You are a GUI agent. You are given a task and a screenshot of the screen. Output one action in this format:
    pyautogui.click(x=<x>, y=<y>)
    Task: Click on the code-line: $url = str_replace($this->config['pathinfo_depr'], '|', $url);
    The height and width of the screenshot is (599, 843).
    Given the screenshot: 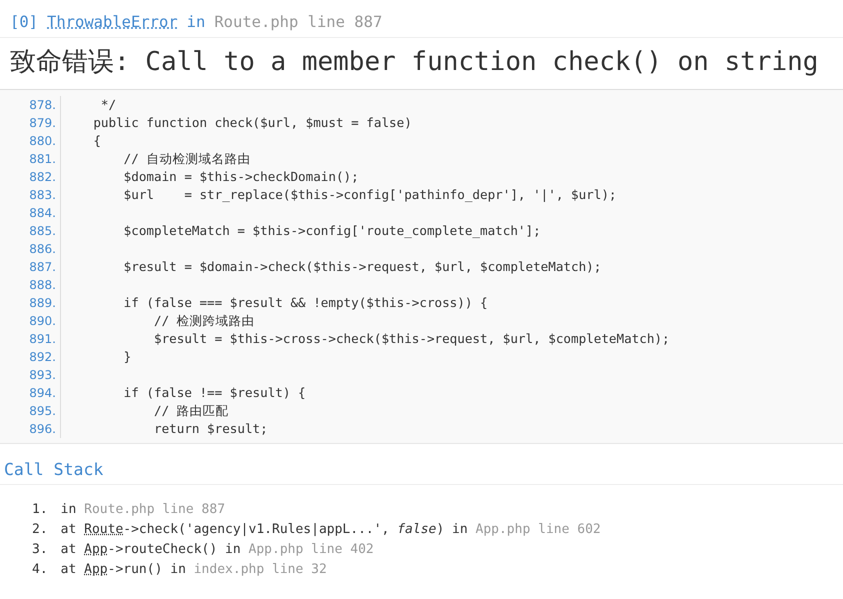 What is the action you would take?
    pyautogui.click(x=369, y=194)
    